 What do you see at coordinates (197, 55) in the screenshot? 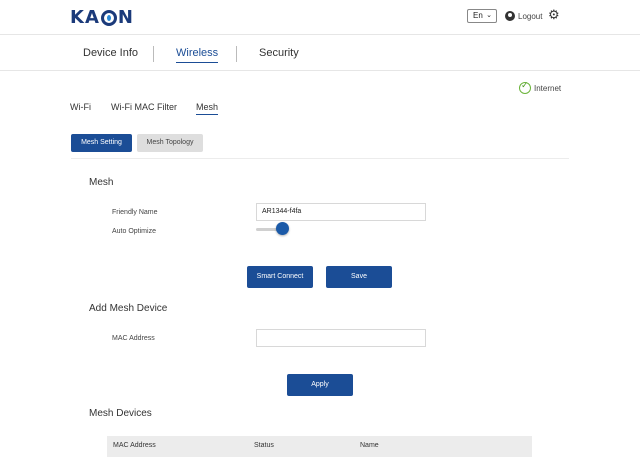
I see `tab-wireless: Wireless` at bounding box center [197, 55].